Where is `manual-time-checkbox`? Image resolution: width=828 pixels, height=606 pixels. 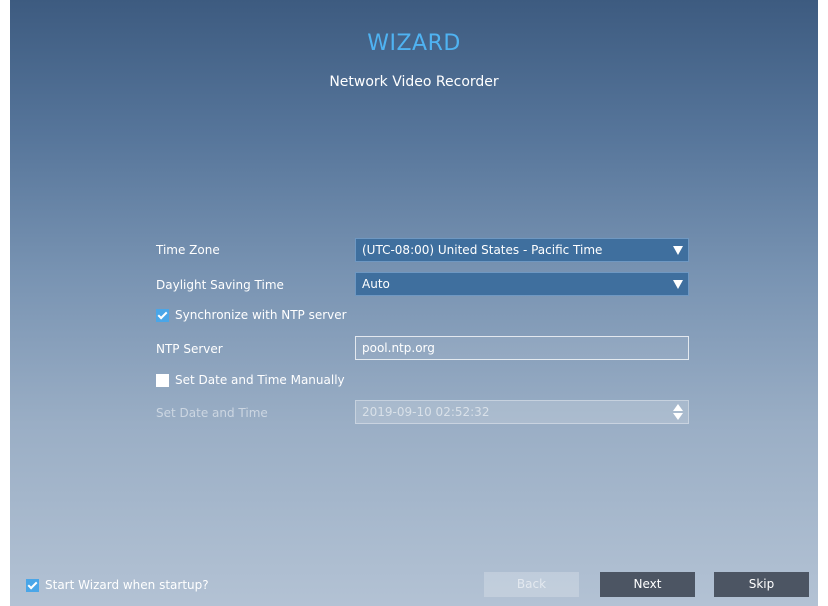 manual-time-checkbox is located at coordinates (162, 380).